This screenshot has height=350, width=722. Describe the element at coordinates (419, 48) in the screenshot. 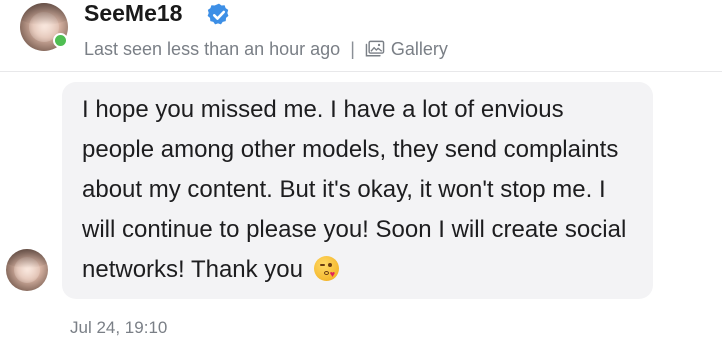

I see `gallery-label: Gallery` at that location.